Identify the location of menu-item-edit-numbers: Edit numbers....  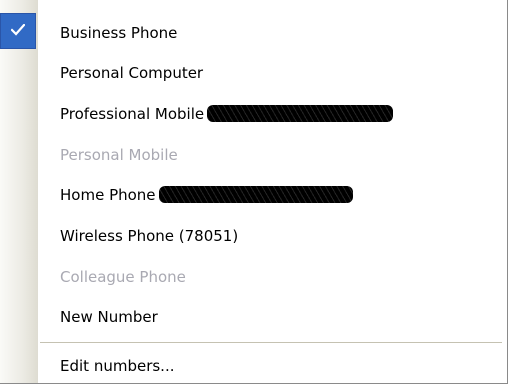
(253, 364).